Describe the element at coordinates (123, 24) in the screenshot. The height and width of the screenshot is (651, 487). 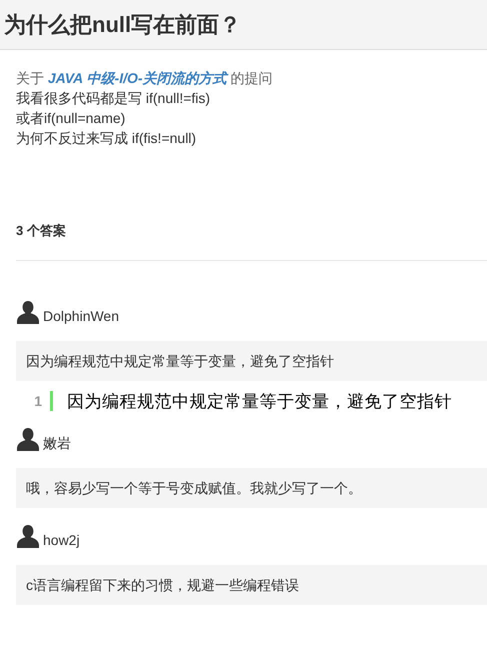
I see `page-title: 为什么把null写在前面？` at that location.